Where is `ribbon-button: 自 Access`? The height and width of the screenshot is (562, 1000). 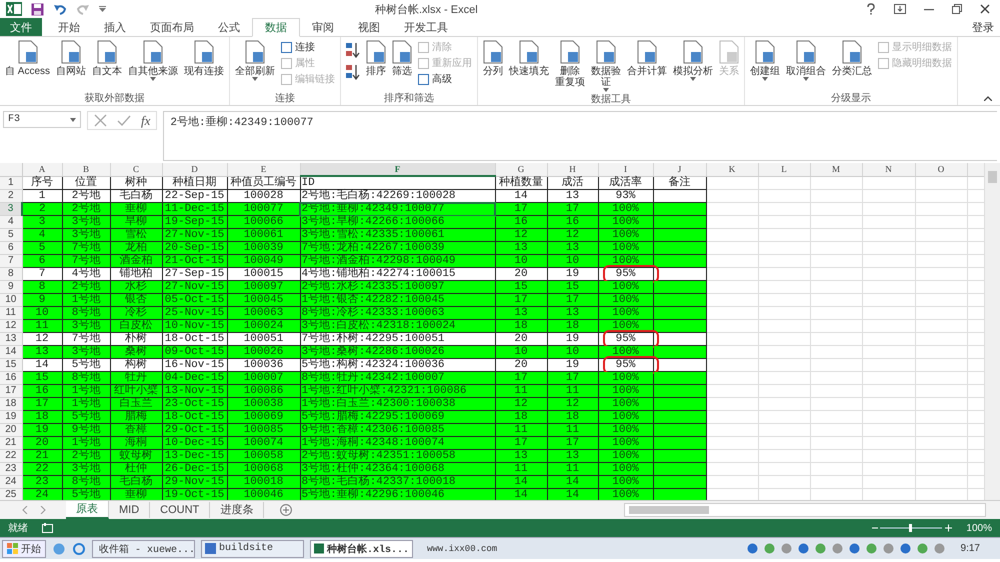 ribbon-button: 自 Access is located at coordinates (27, 65).